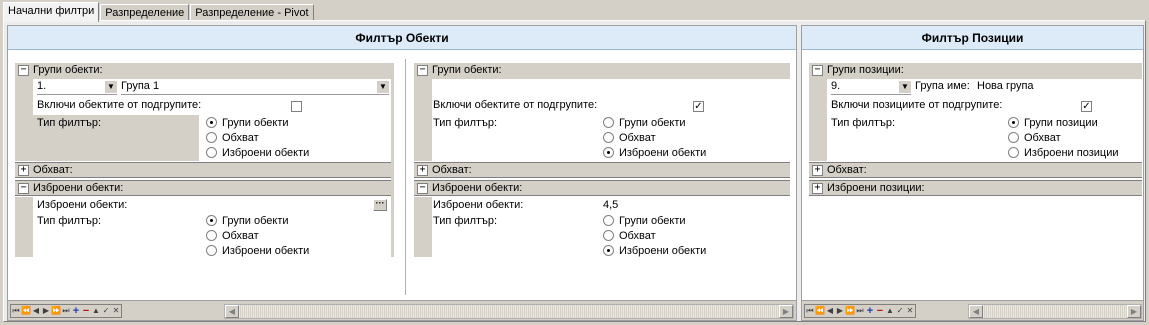  What do you see at coordinates (380, 205) in the screenshot?
I see `ellipsis-button: ···` at bounding box center [380, 205].